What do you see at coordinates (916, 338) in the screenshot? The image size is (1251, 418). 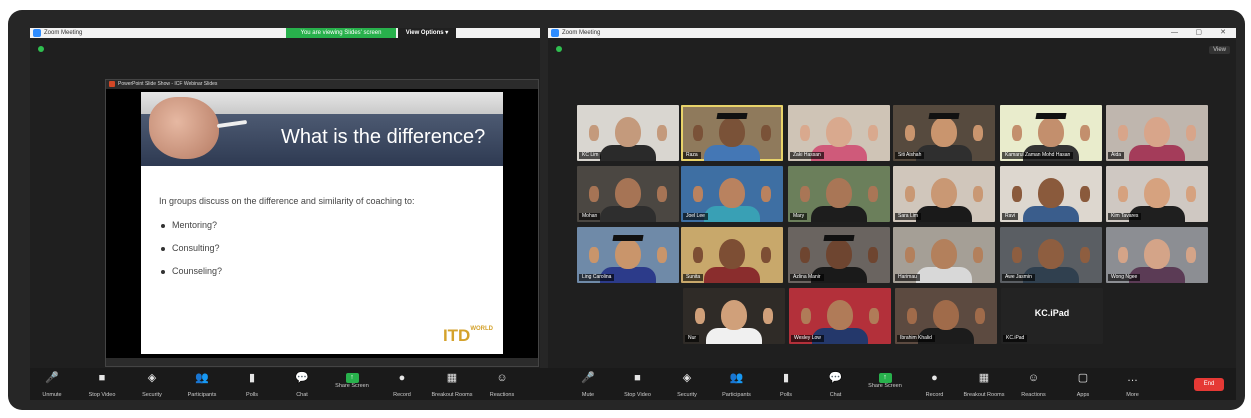 I see `participant-name: Ibrahim Khalid` at bounding box center [916, 338].